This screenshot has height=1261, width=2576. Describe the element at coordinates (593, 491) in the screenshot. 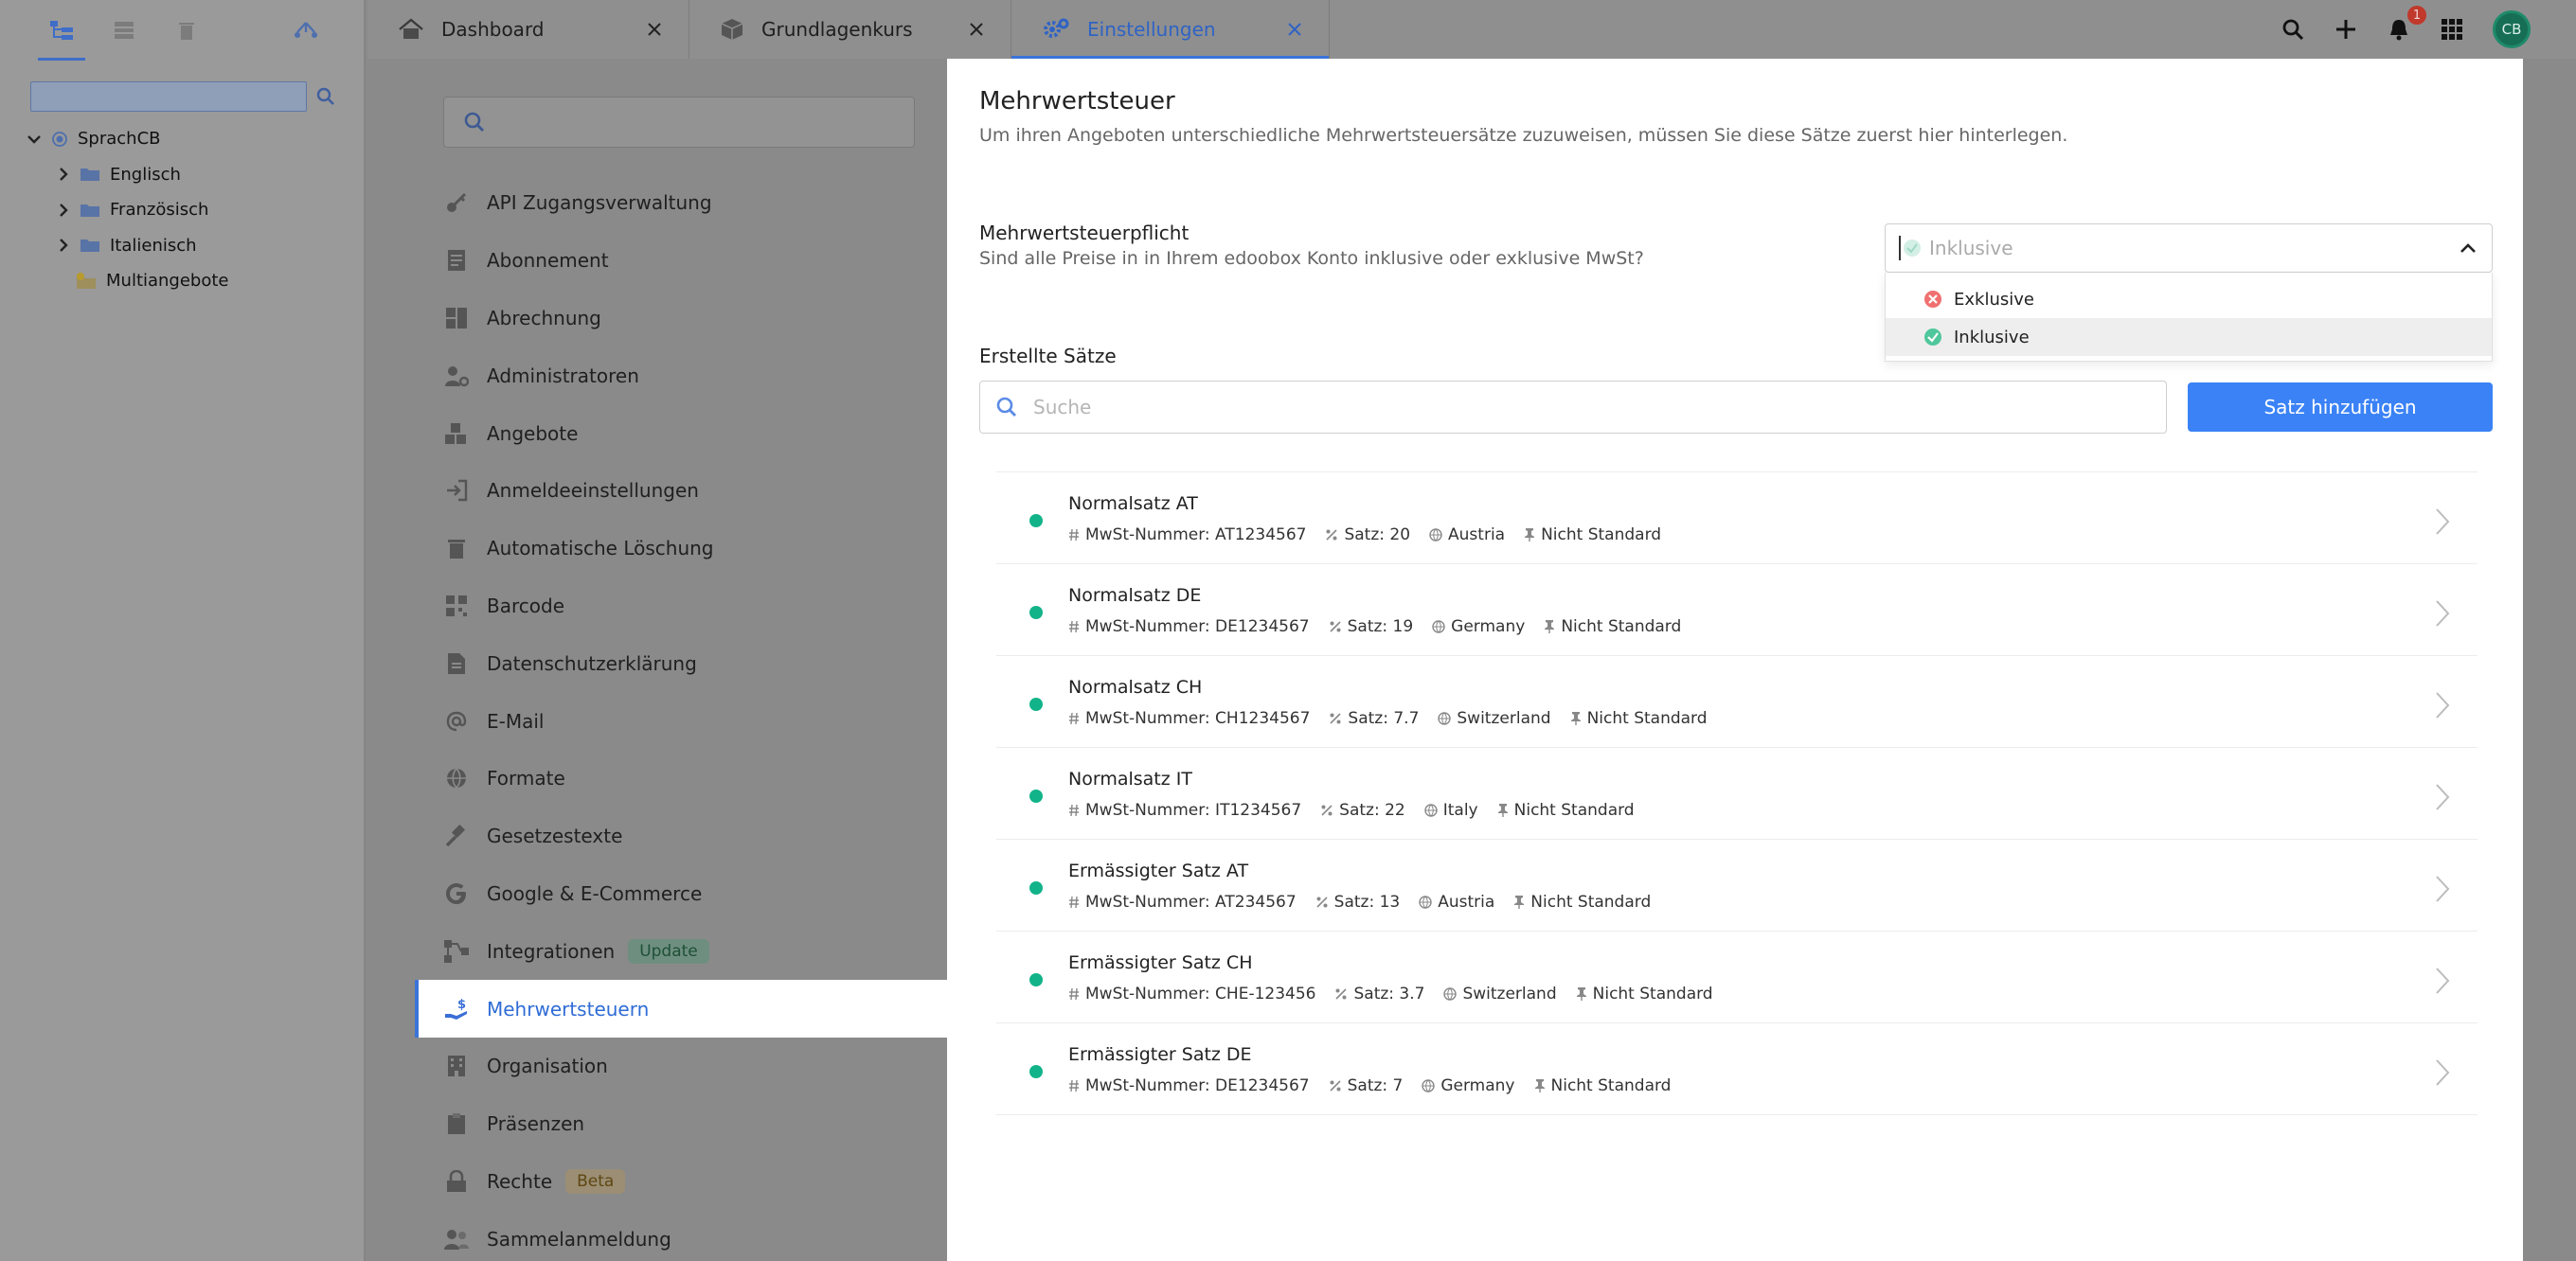

I see `nav-item-label: Anmeldeeinstellungen` at that location.